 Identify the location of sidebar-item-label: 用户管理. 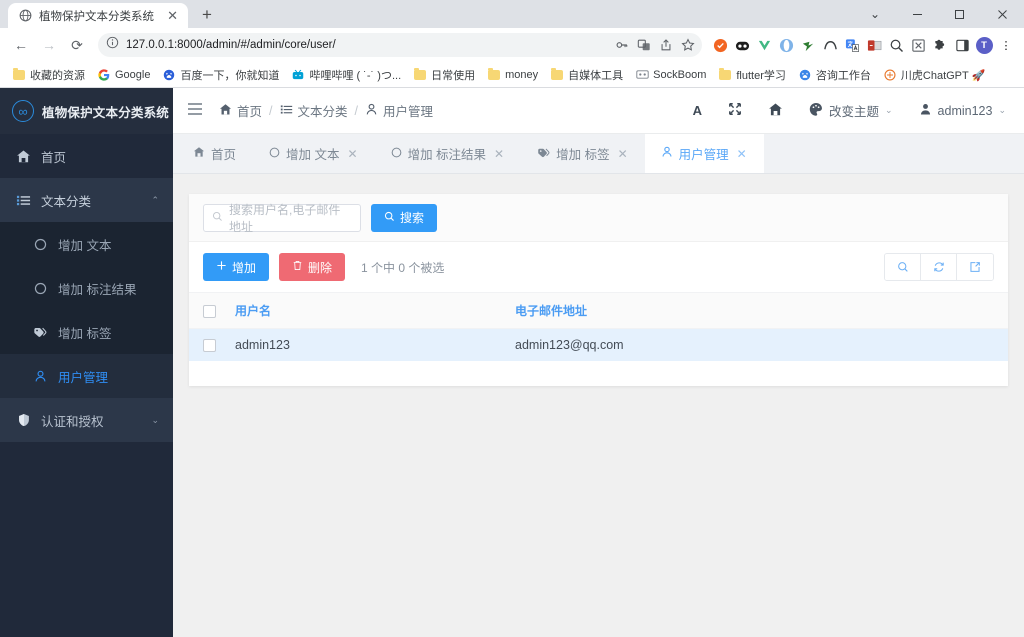
(83, 377).